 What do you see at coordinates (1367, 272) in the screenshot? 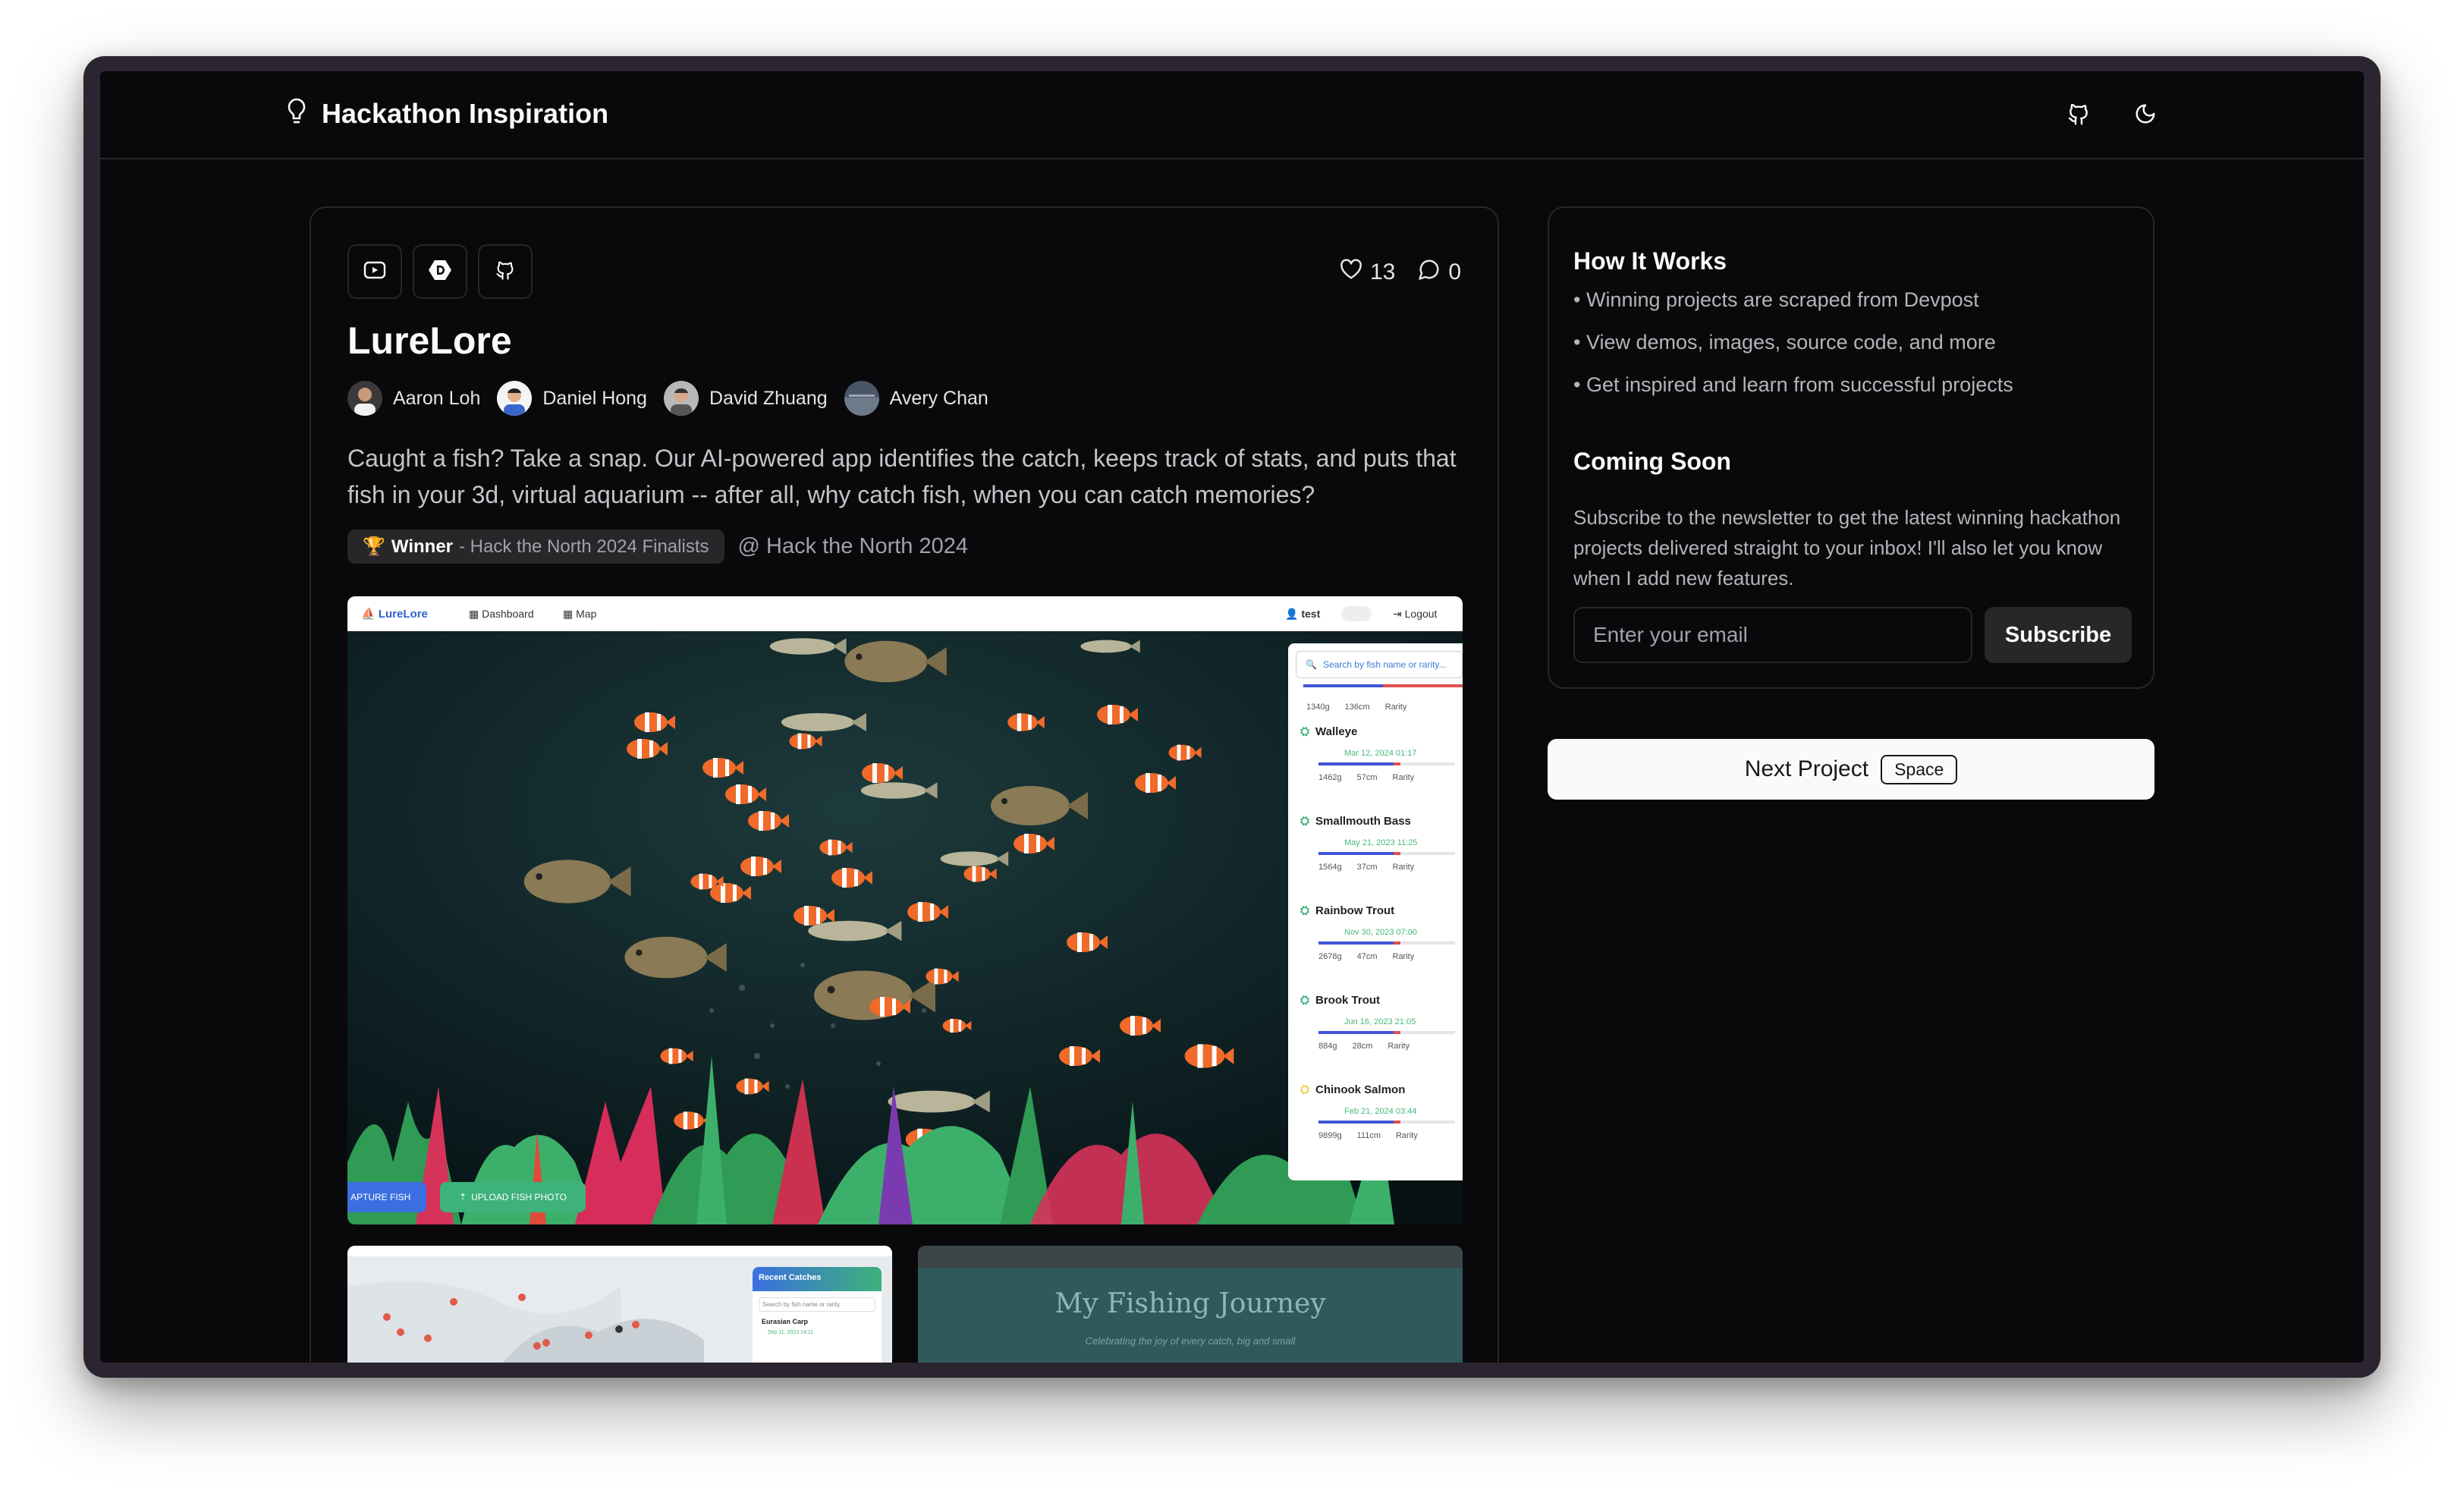
I see `like-button: 13` at bounding box center [1367, 272].